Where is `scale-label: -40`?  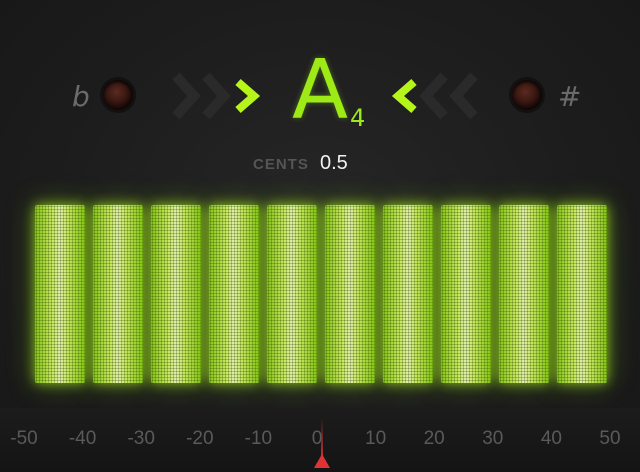
scale-label: -40 is located at coordinates (82, 438).